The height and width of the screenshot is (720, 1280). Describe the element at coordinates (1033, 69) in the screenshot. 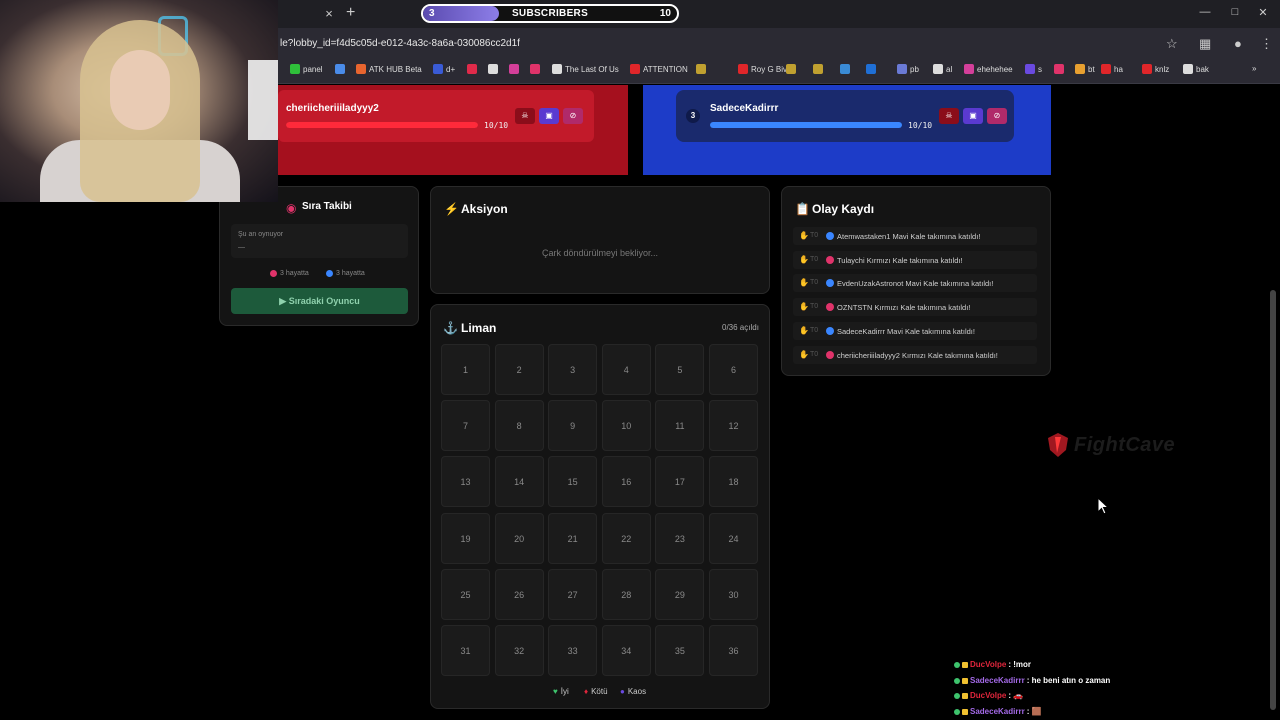

I see `bookmark-item: s` at that location.